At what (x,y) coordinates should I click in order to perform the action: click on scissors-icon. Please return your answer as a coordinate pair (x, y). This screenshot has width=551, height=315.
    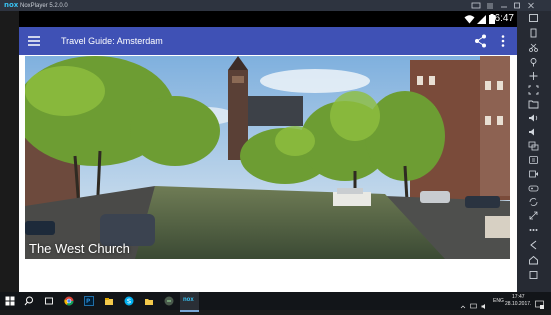
    Looking at the image, I should click on (533, 48).